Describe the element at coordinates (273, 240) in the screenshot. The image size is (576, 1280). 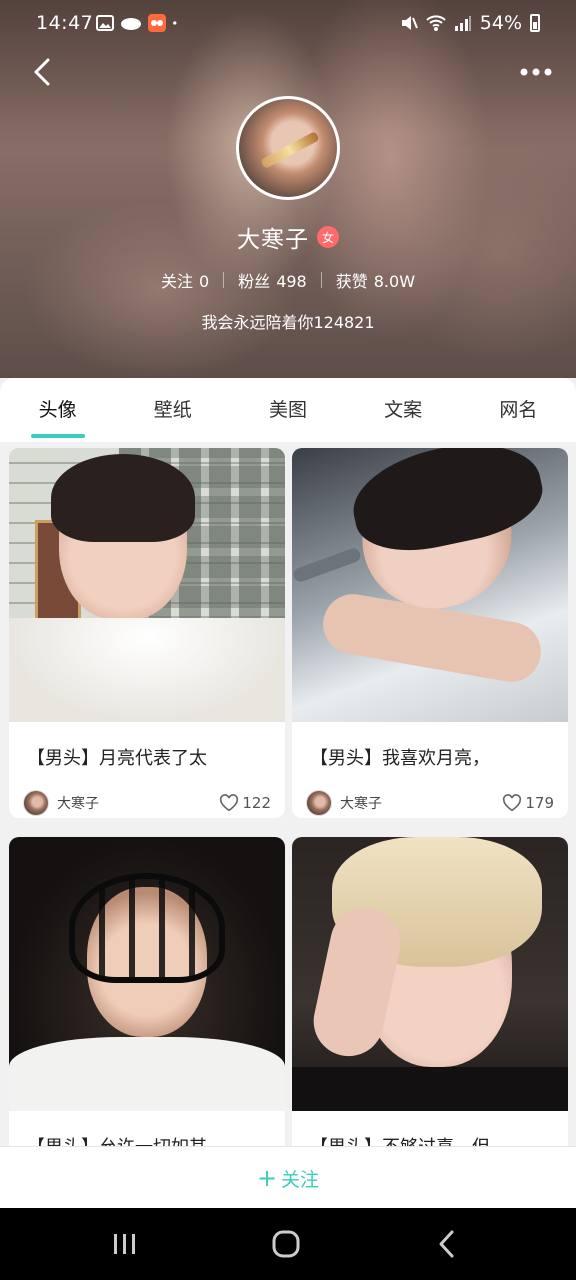
I see `profile-name: 大寒子` at that location.